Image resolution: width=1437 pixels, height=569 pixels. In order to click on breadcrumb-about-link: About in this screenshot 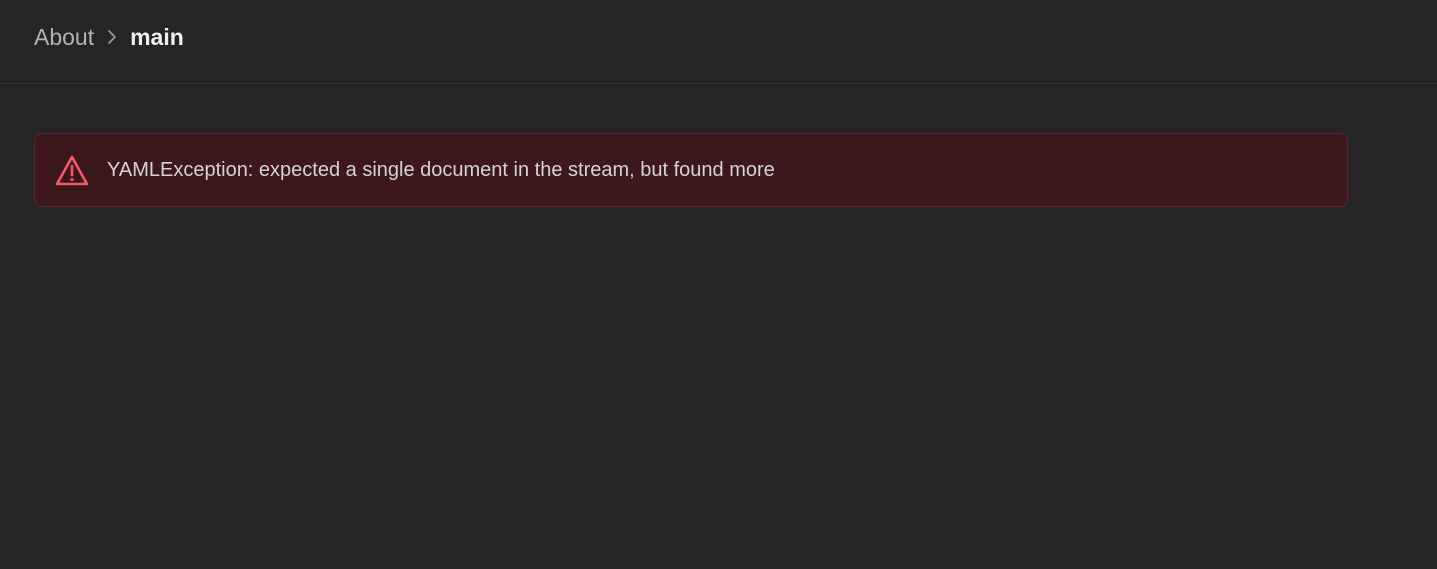, I will do `click(64, 37)`.